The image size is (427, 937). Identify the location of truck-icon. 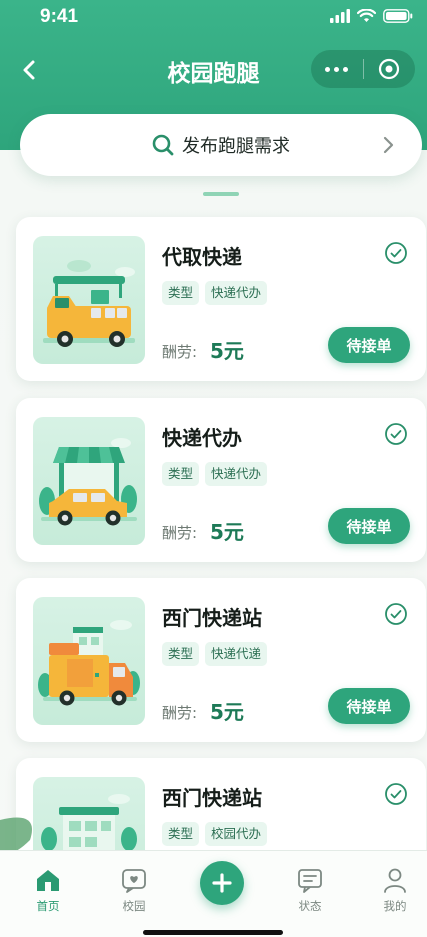
(89, 300).